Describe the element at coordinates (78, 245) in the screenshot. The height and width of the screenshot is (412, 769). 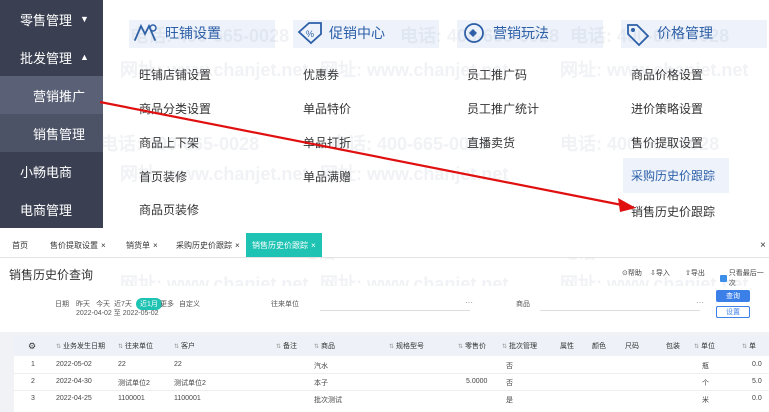
I see `tab-sale-price-extract: 售价提取设置 ×` at that location.